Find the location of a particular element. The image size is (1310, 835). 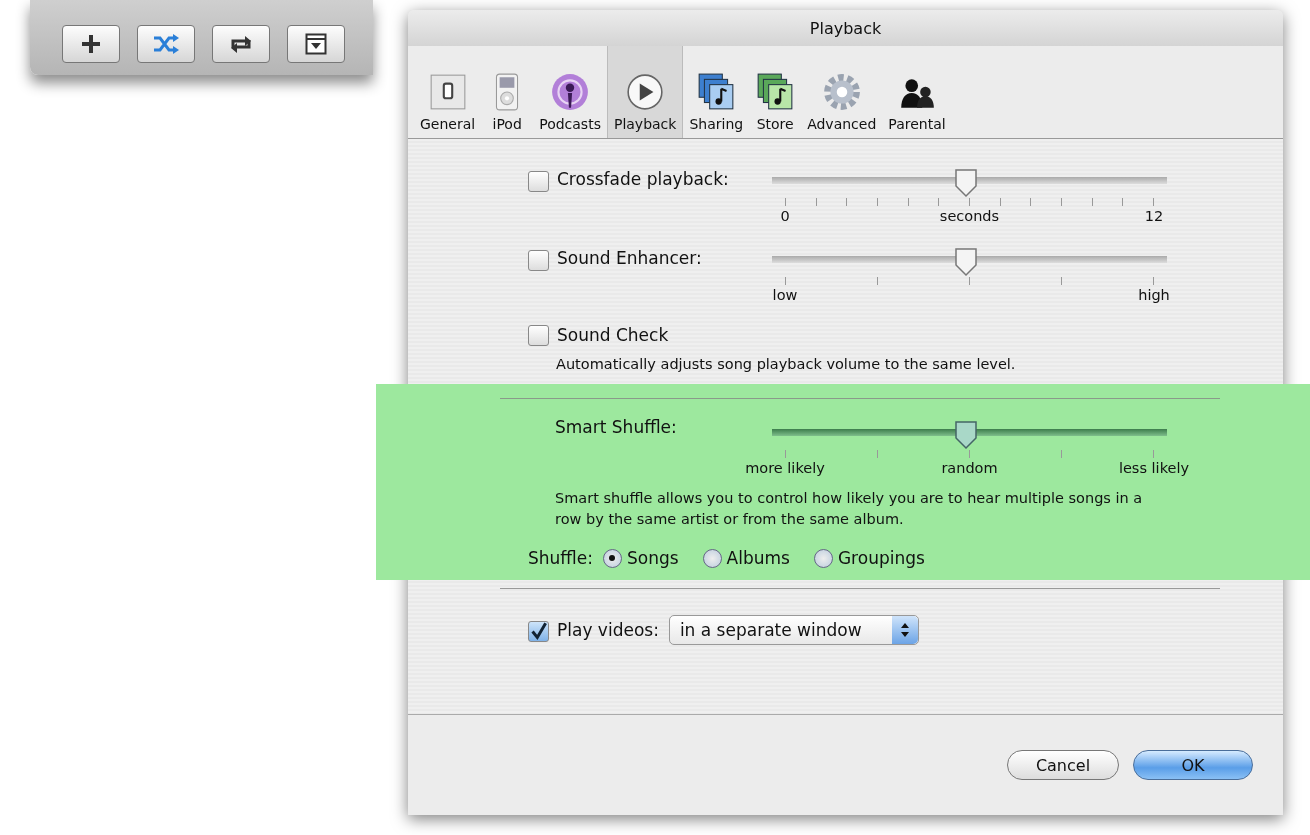

scale-label: seconds is located at coordinates (969, 216).